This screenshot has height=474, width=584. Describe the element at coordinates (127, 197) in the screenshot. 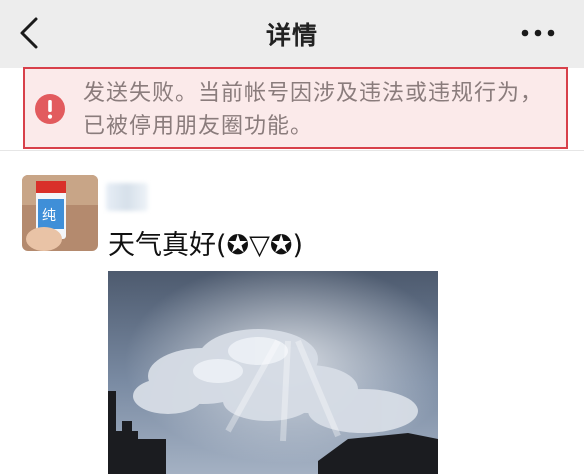

I see `username` at that location.